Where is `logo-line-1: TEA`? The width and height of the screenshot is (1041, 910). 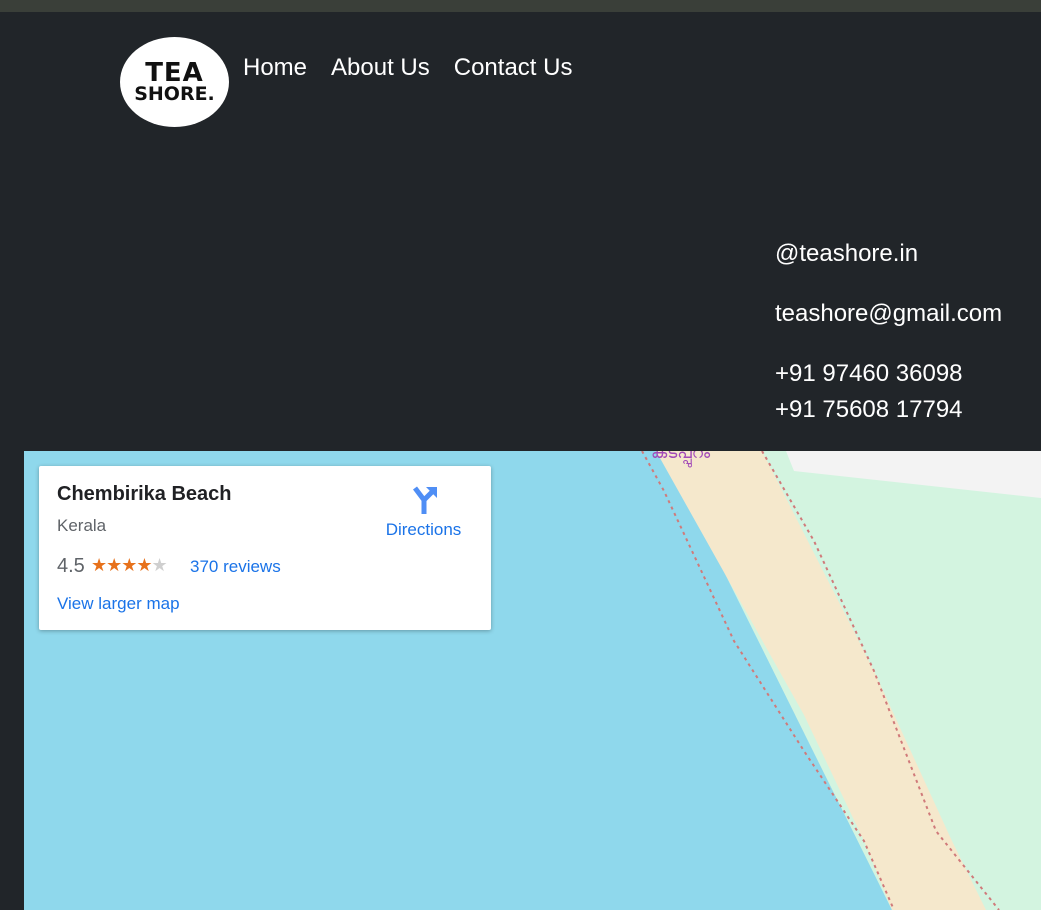 logo-line-1: TEA is located at coordinates (174, 72).